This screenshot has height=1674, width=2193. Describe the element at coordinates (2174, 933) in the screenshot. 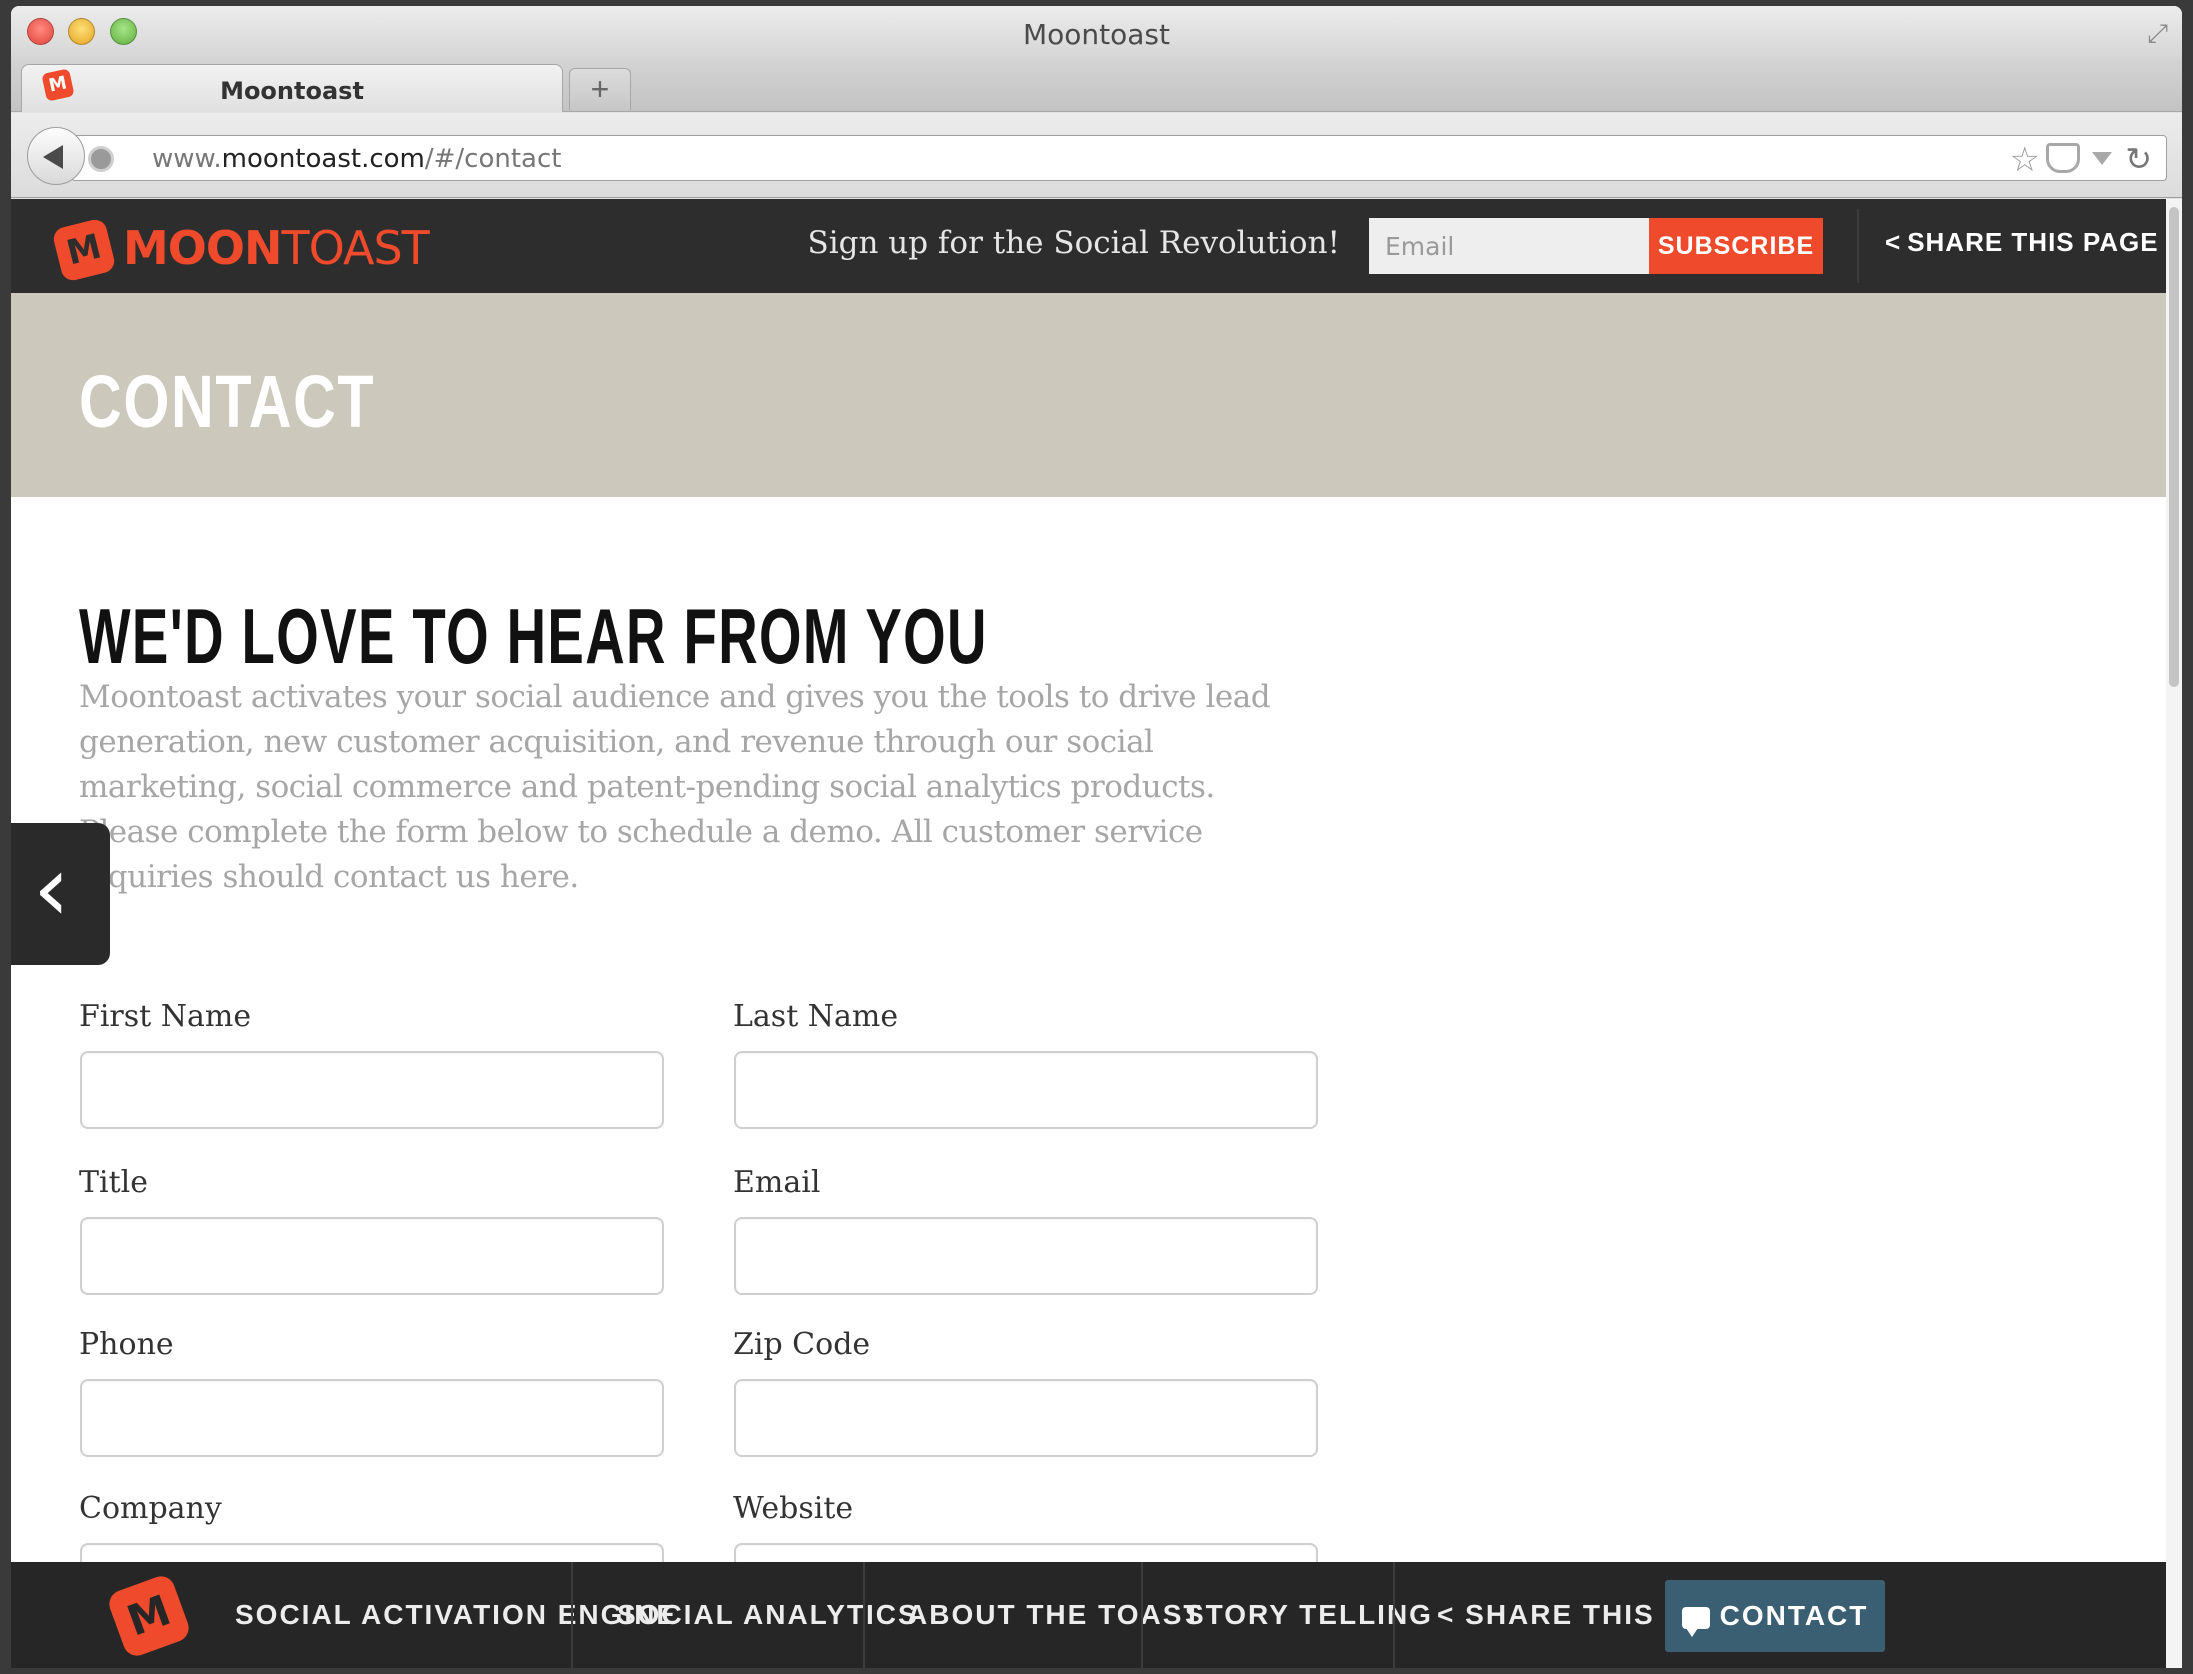

I see `page-scrollbar` at that location.